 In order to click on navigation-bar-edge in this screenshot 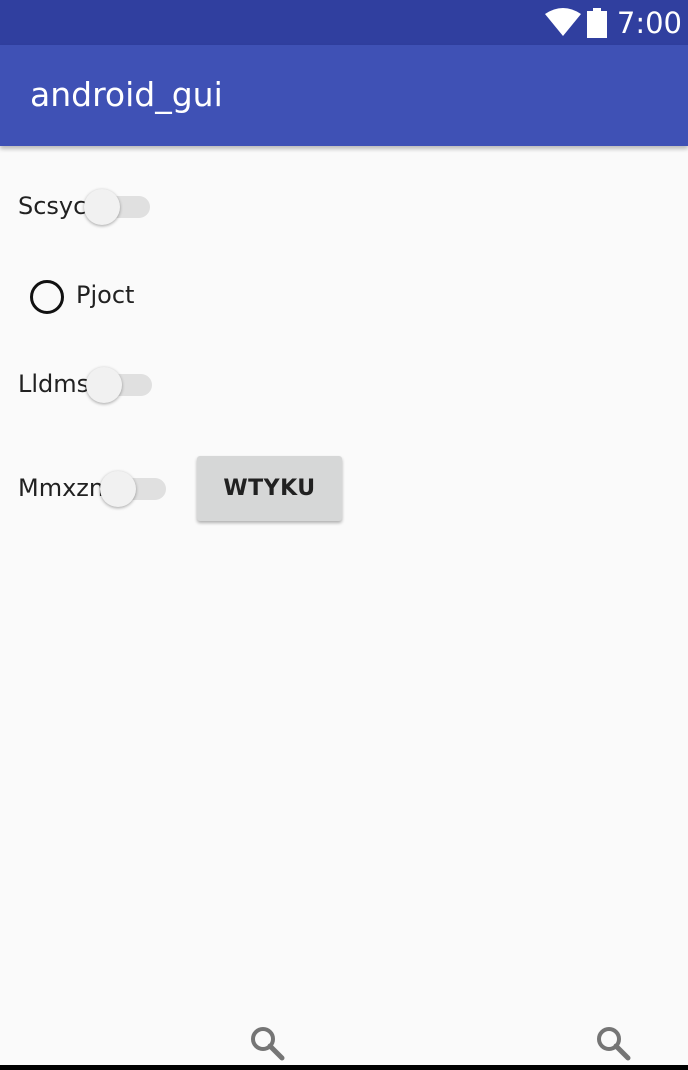, I will do `click(344, 1067)`.